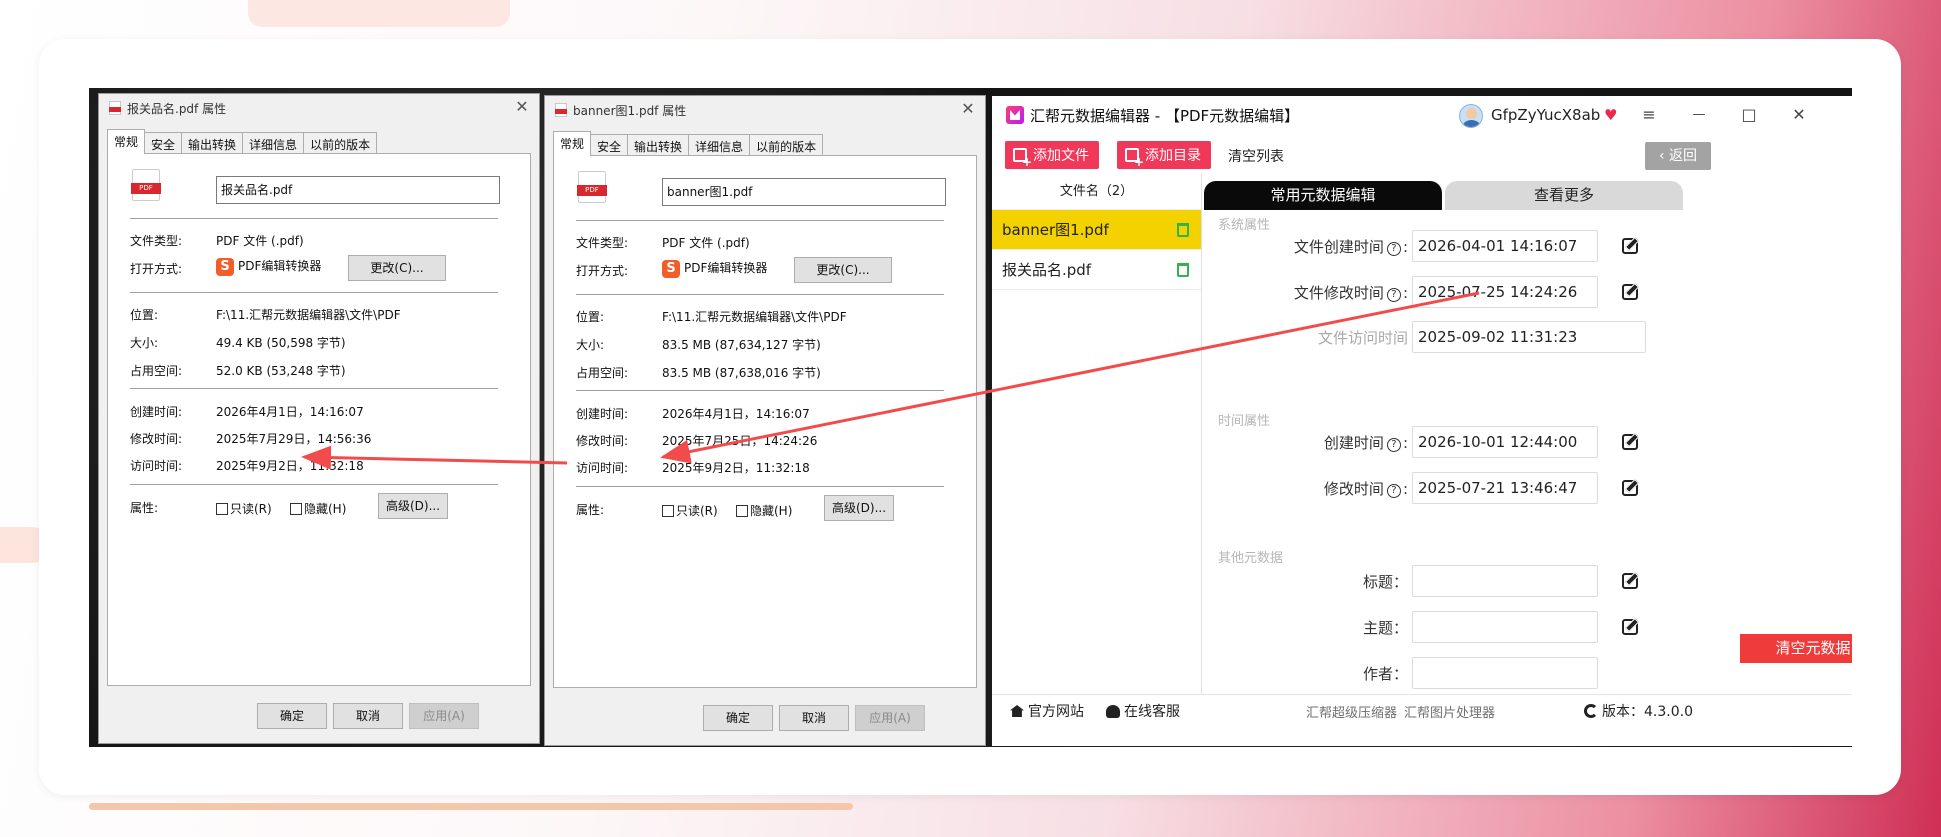  I want to click on minimize-icon: —, so click(1699, 115).